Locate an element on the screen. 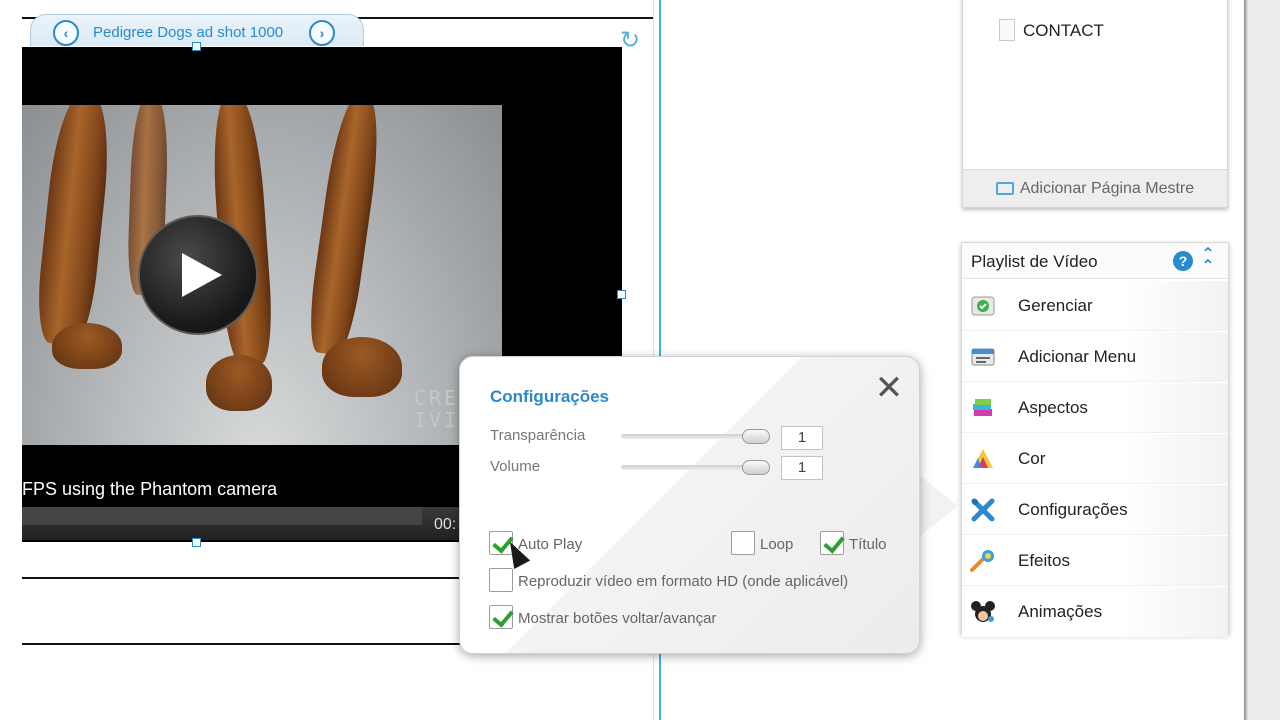  video-caption: FPS using the Phantom camera is located at coordinates (150, 489).